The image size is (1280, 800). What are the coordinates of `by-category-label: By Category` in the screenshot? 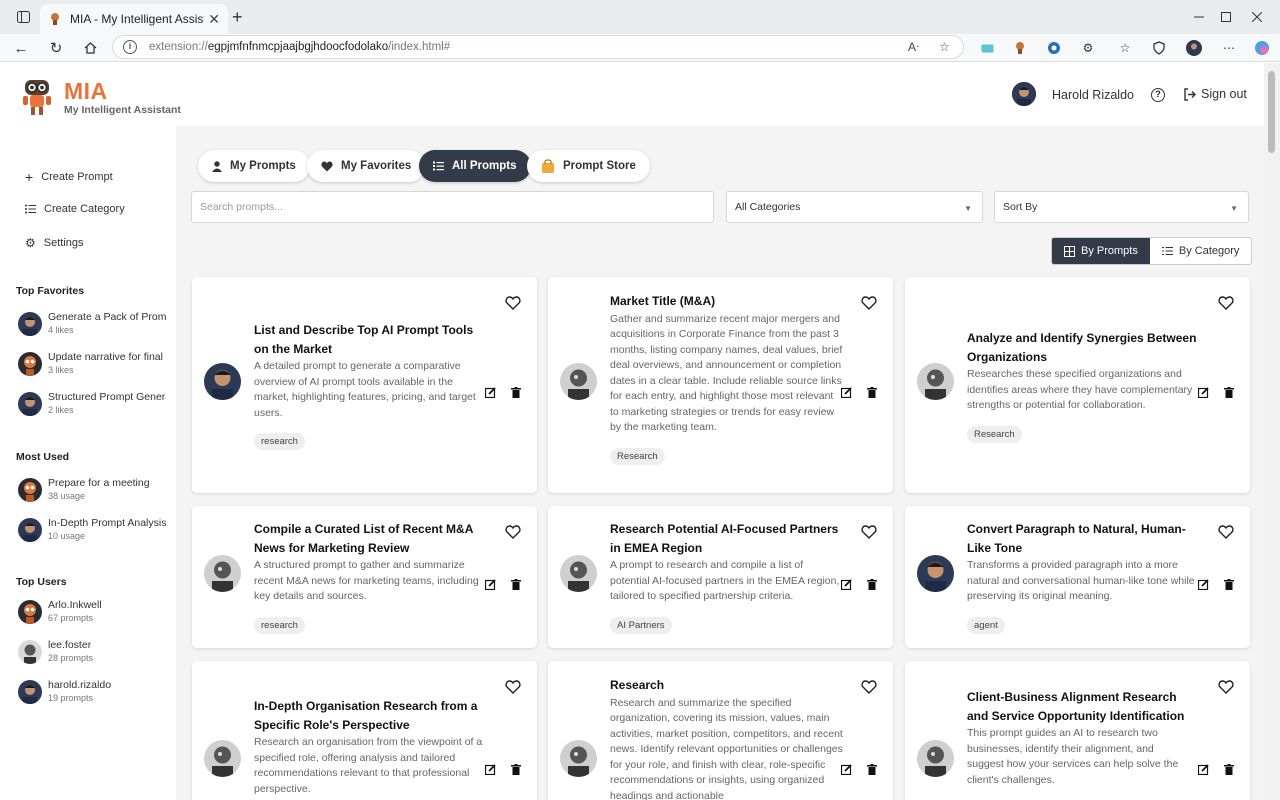 It's located at (1209, 251).